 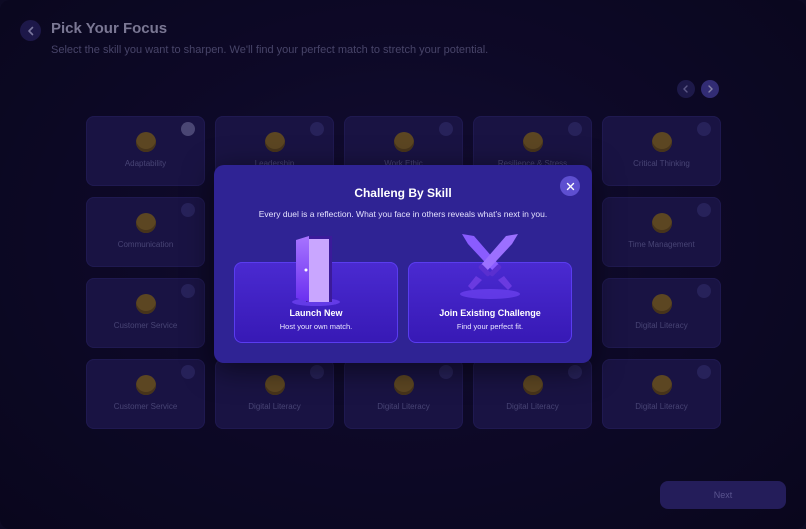 I want to click on close-icon, so click(x=570, y=186).